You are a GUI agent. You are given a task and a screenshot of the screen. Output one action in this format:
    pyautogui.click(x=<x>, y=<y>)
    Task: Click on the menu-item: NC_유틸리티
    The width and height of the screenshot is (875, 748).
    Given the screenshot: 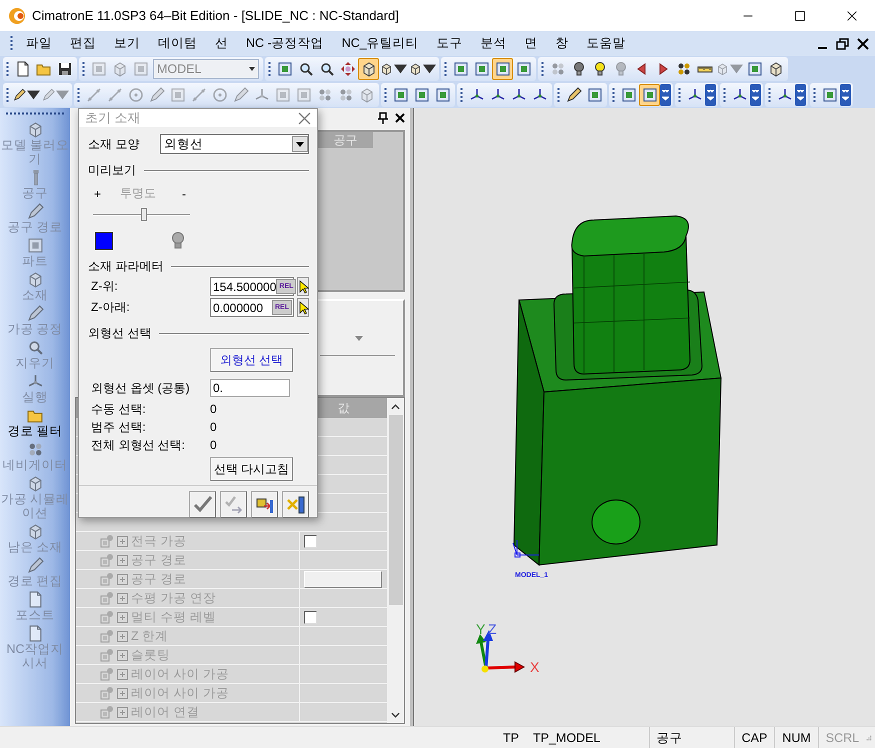 What is the action you would take?
    pyautogui.click(x=380, y=43)
    